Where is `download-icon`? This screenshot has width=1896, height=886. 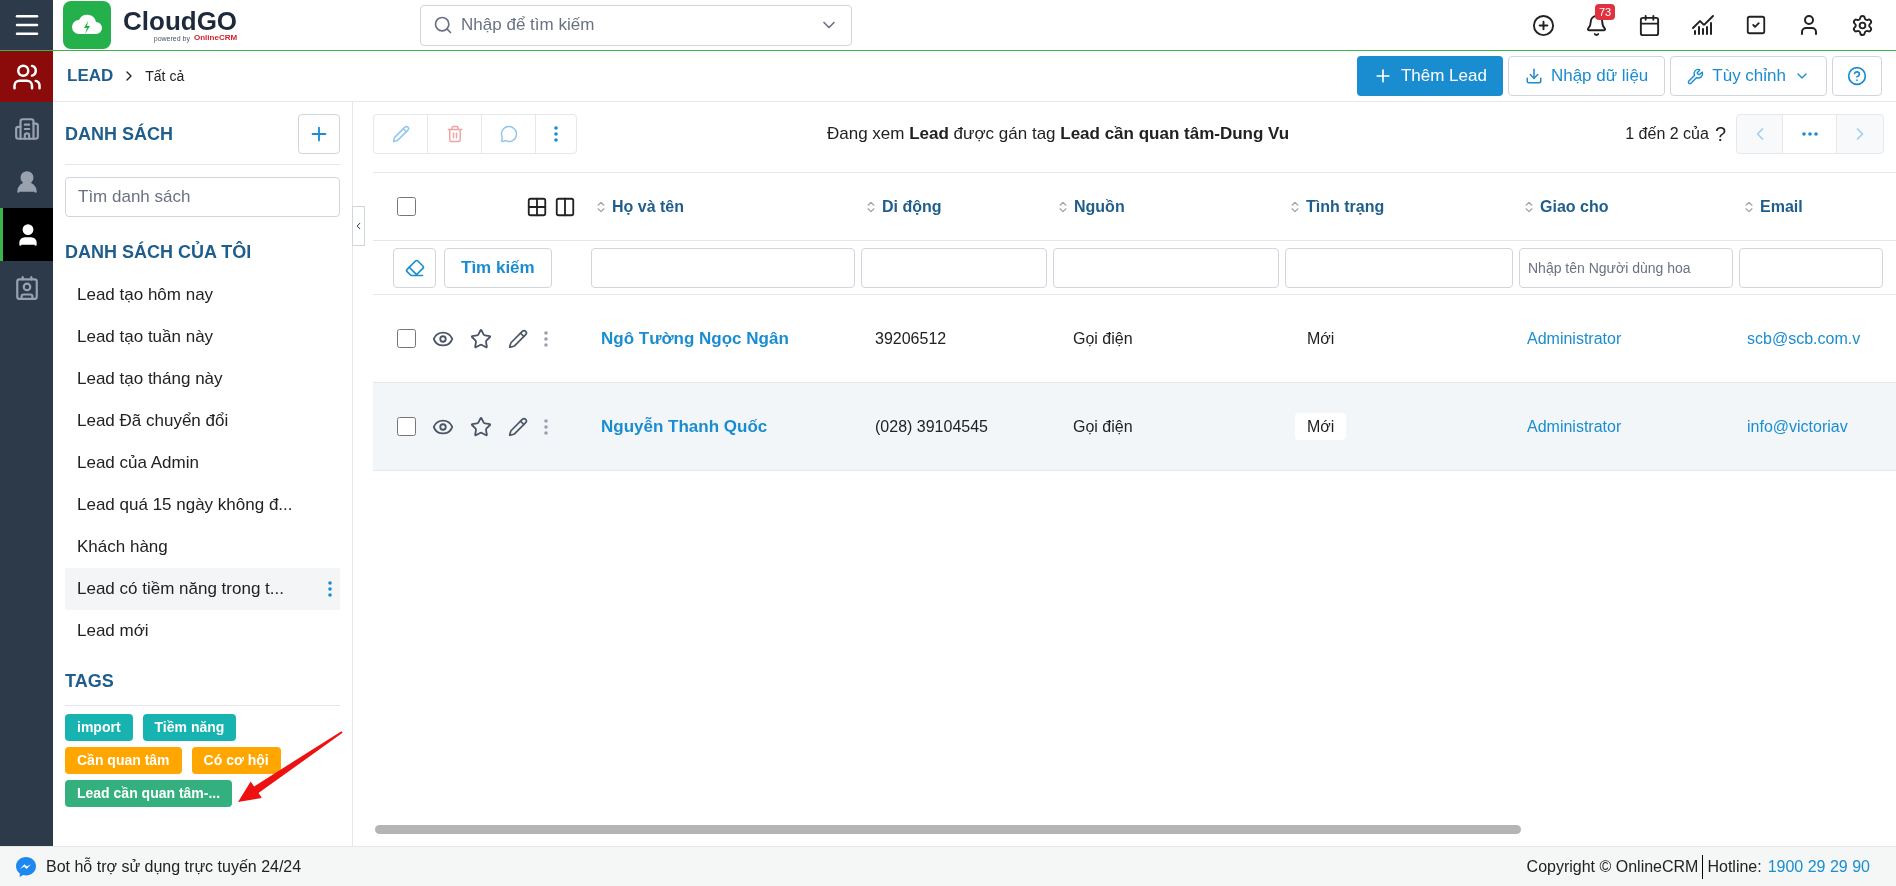 download-icon is located at coordinates (1533, 76).